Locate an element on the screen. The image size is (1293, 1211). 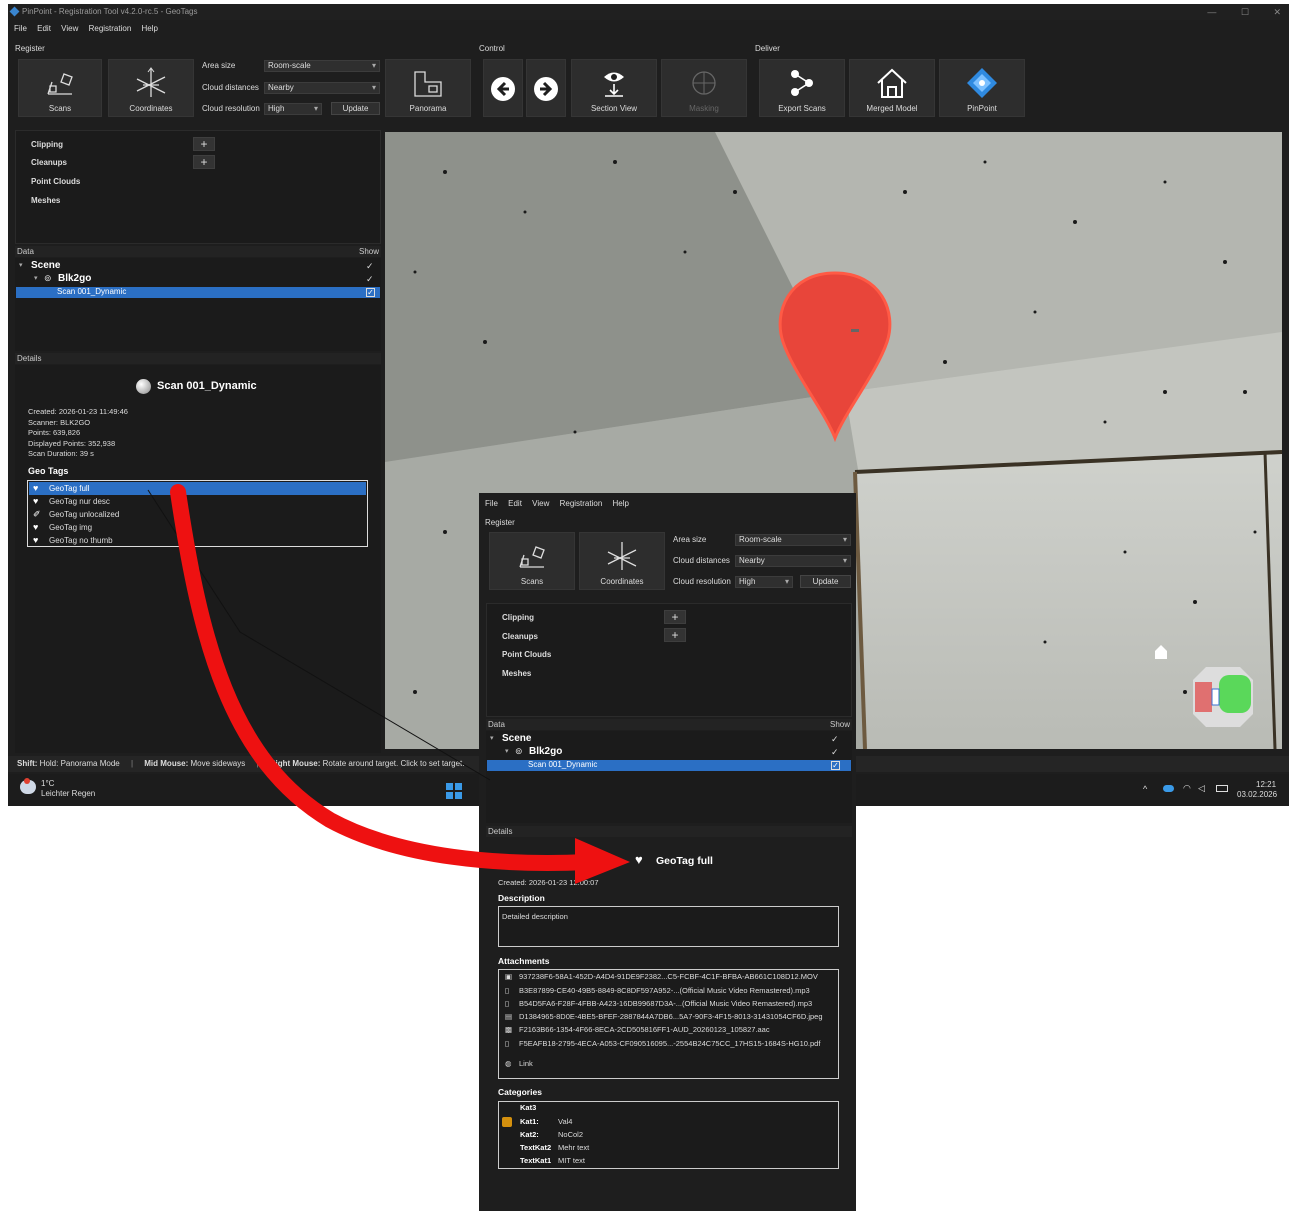
red-arrow-head is located at coordinates (602, 861).